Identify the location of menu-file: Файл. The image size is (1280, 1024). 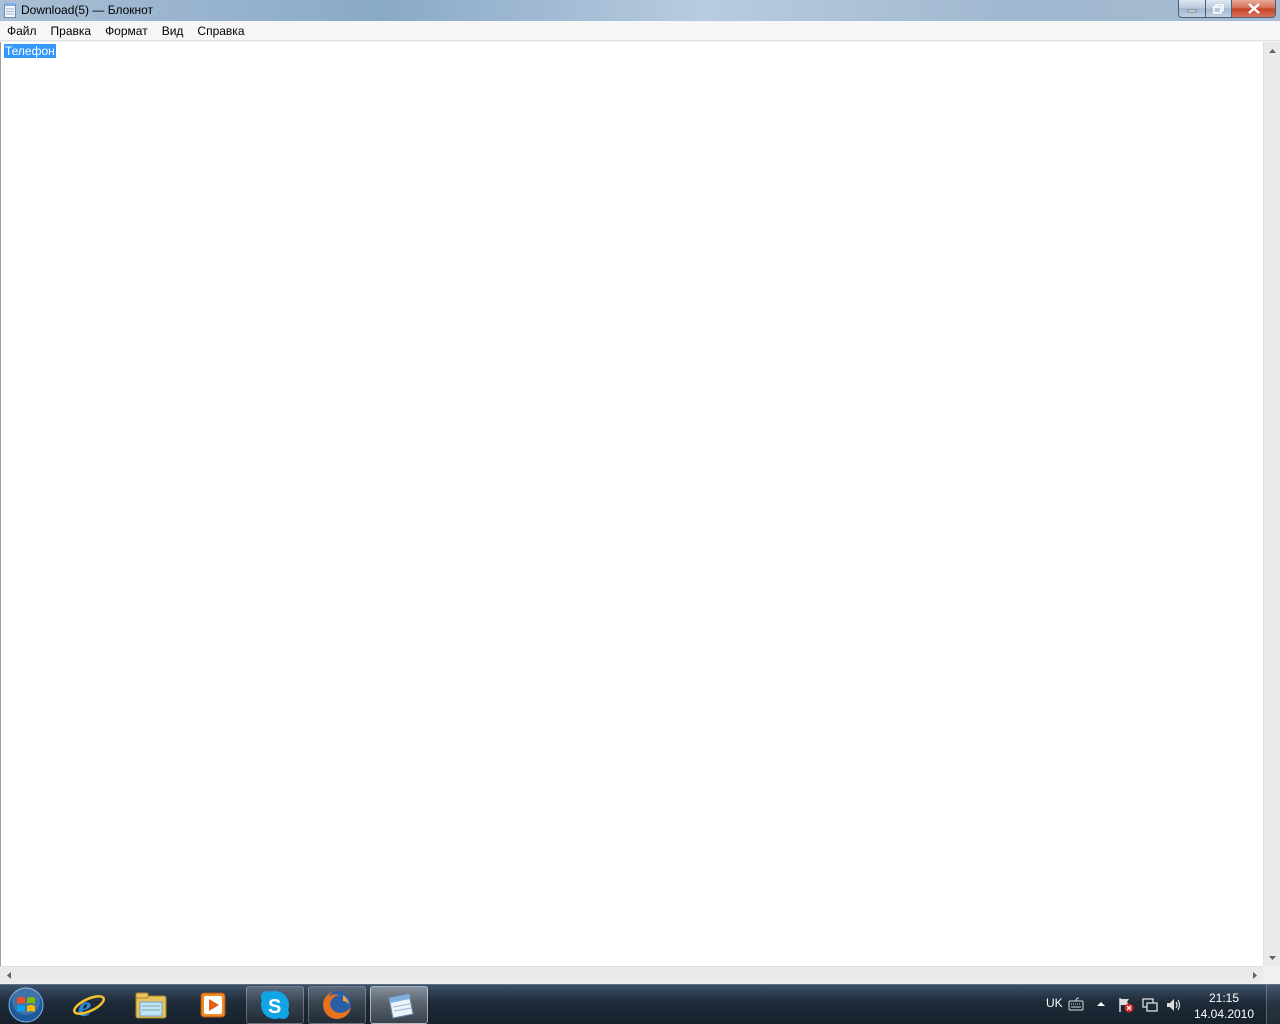
(22, 31).